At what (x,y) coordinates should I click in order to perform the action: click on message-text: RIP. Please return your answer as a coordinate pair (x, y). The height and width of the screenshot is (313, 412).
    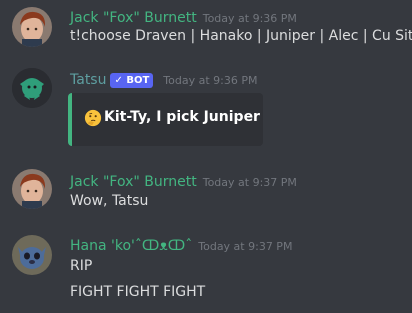
    Looking at the image, I should click on (81, 266).